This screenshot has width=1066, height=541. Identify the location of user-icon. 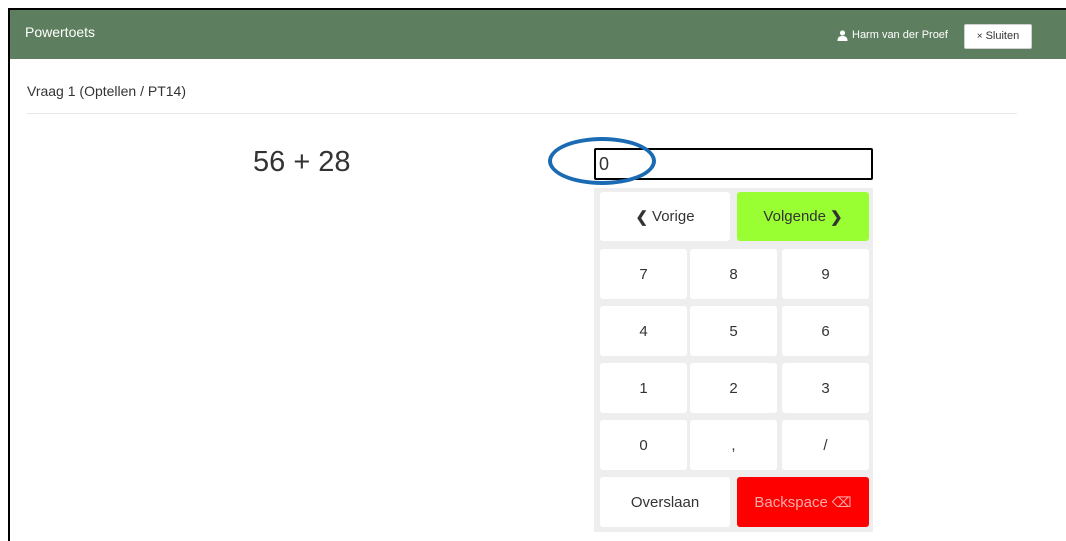
(842, 35).